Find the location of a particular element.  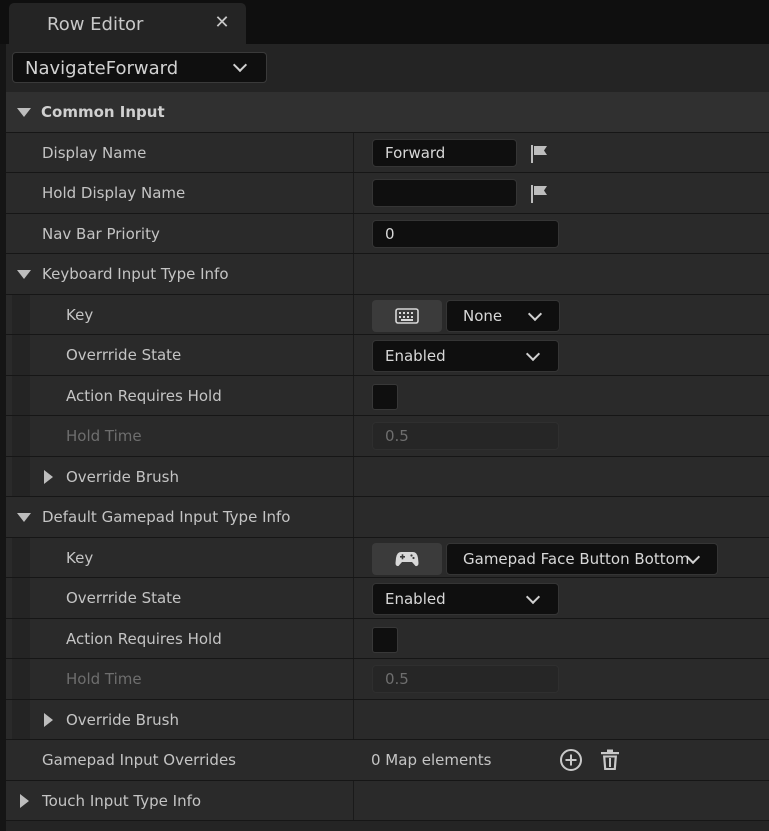

gamepad-key-value: Gamepad Face Button Bottom is located at coordinates (576, 558).